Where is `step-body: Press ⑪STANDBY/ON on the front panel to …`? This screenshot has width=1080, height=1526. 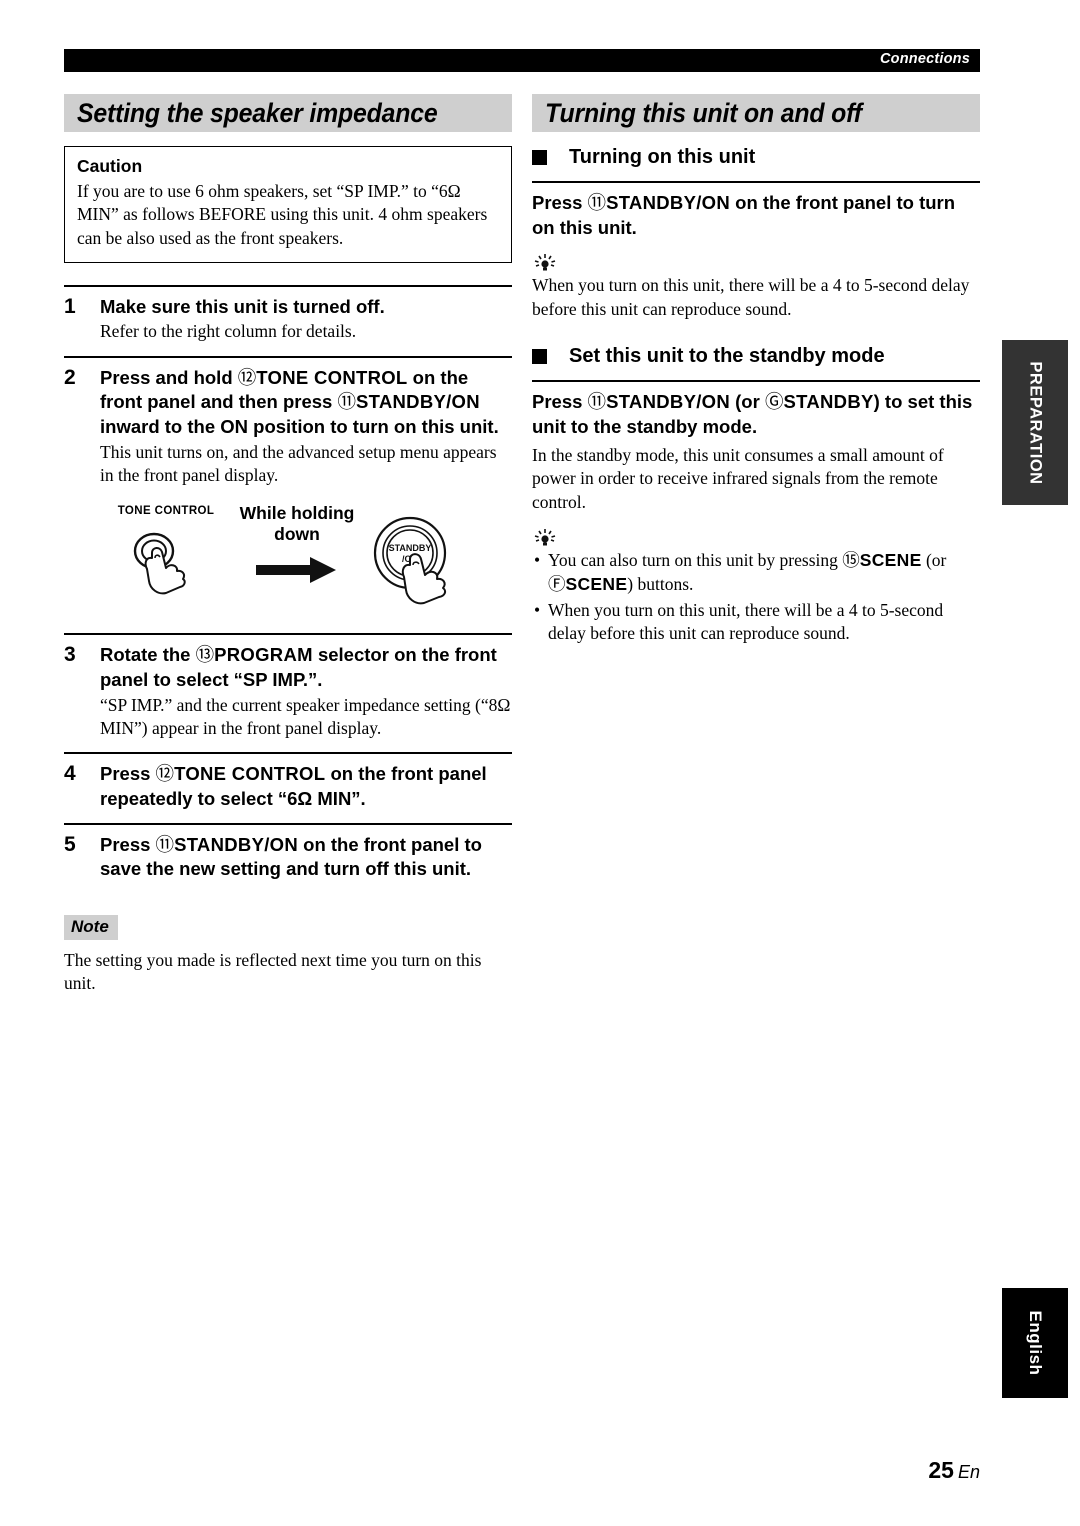
step-body: Press ⑪STANDBY/ON on the front panel to … is located at coordinates (306, 857).